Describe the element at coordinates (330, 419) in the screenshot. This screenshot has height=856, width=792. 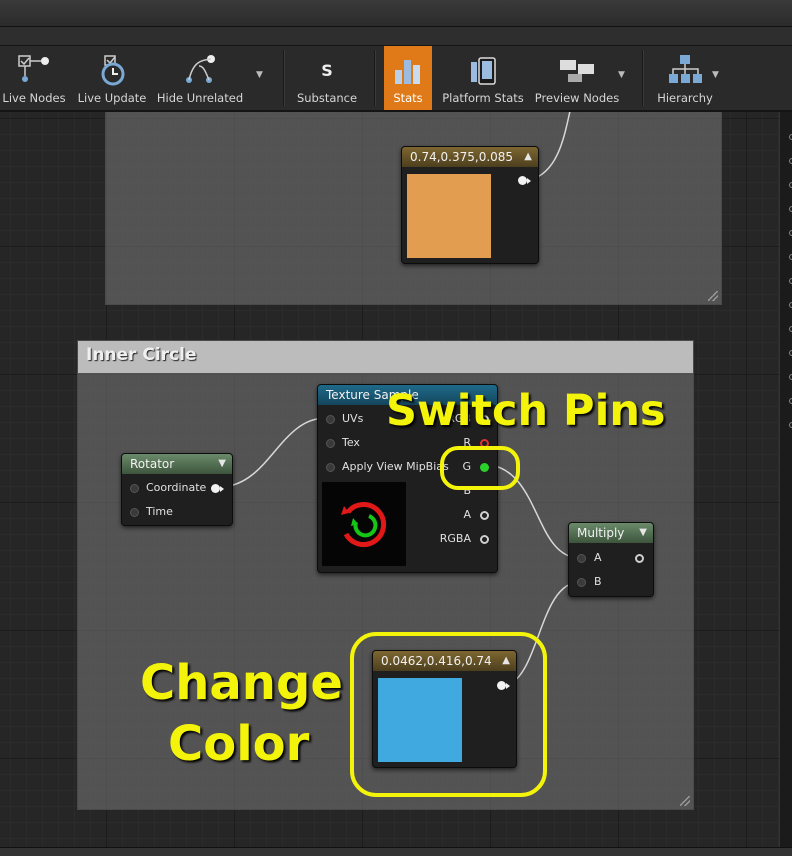
I see `uvs-input-pin` at that location.